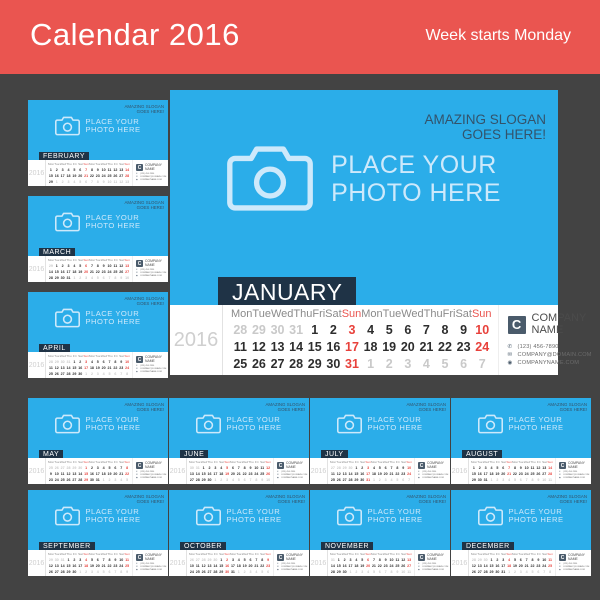 The height and width of the screenshot is (600, 600). Describe the element at coordinates (68, 516) in the screenshot. I see `camera-icon` at that location.